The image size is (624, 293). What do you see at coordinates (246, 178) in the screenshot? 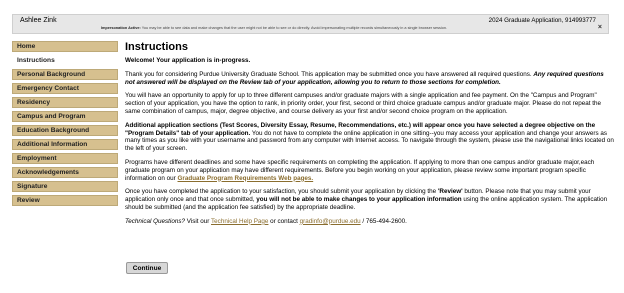
I see `program-requirements-link: Graduate Program Requirements Web pages.` at bounding box center [246, 178].